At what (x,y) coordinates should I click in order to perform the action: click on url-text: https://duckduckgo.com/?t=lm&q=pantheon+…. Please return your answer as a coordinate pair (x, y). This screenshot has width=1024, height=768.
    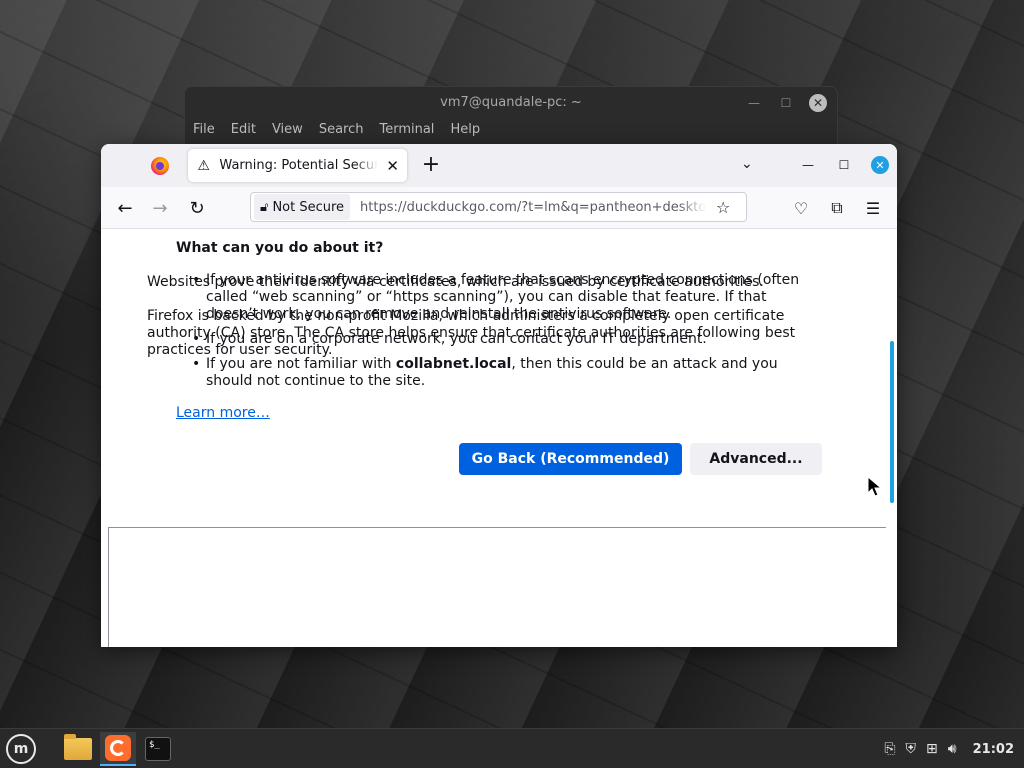
    Looking at the image, I should click on (533, 207).